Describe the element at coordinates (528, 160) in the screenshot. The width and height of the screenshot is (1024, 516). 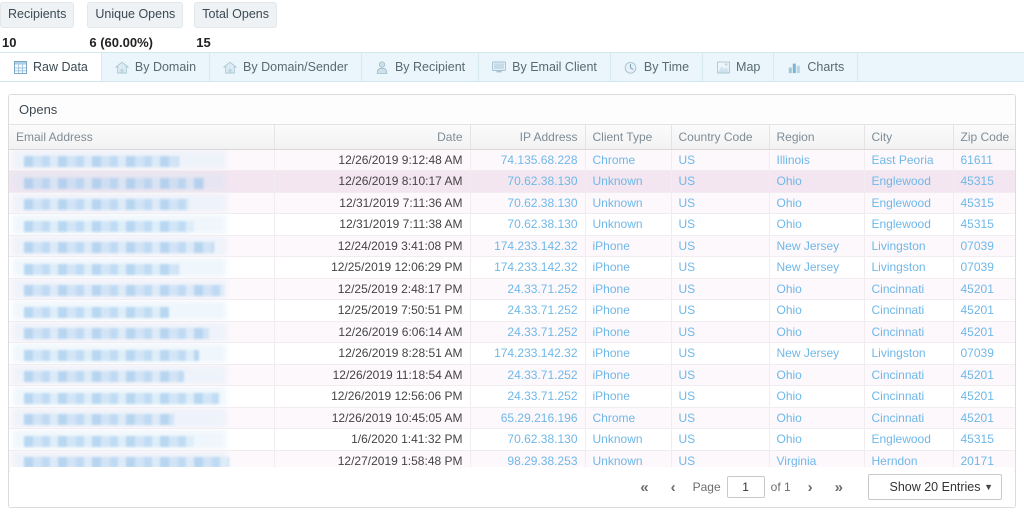
I see `cell-ip-address: 74.135.68.228` at that location.